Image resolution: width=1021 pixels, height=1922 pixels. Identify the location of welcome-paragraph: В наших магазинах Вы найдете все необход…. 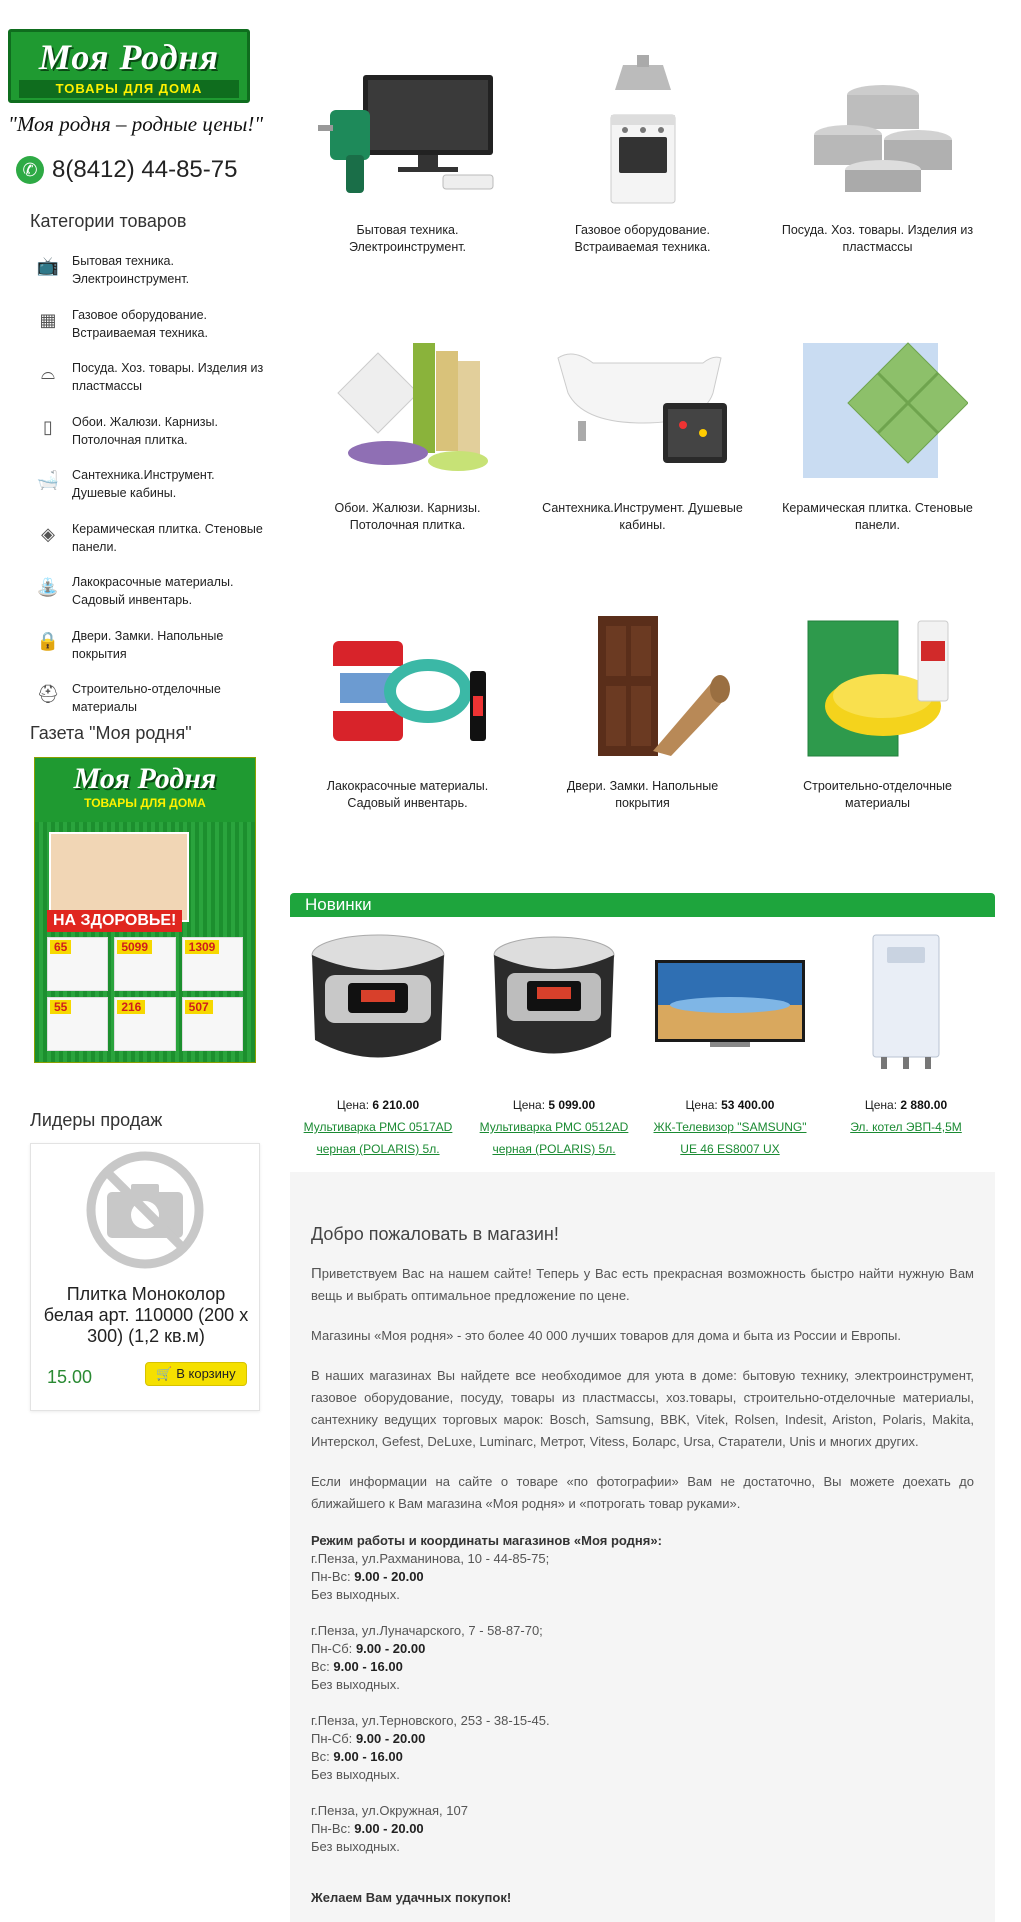
(642, 1408).